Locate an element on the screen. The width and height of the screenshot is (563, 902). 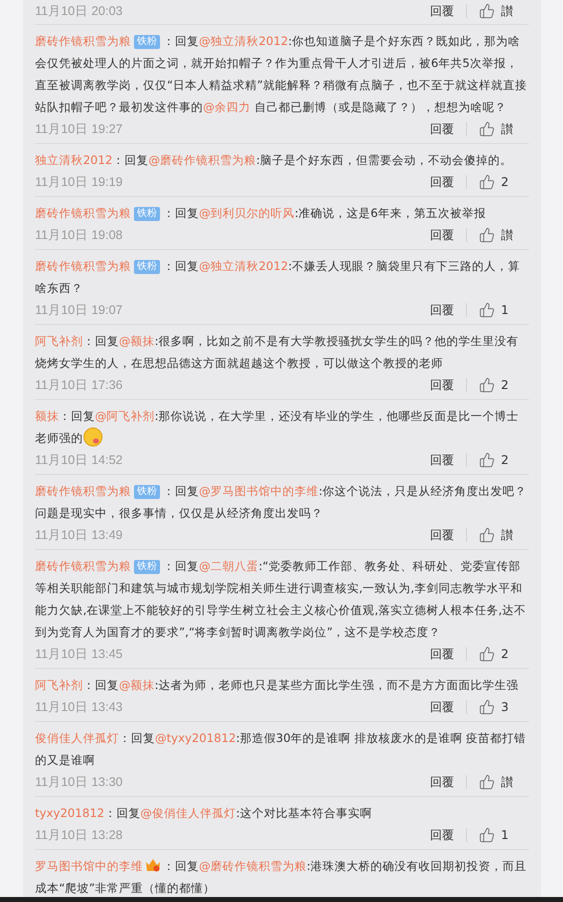
crown-icon is located at coordinates (153, 865).